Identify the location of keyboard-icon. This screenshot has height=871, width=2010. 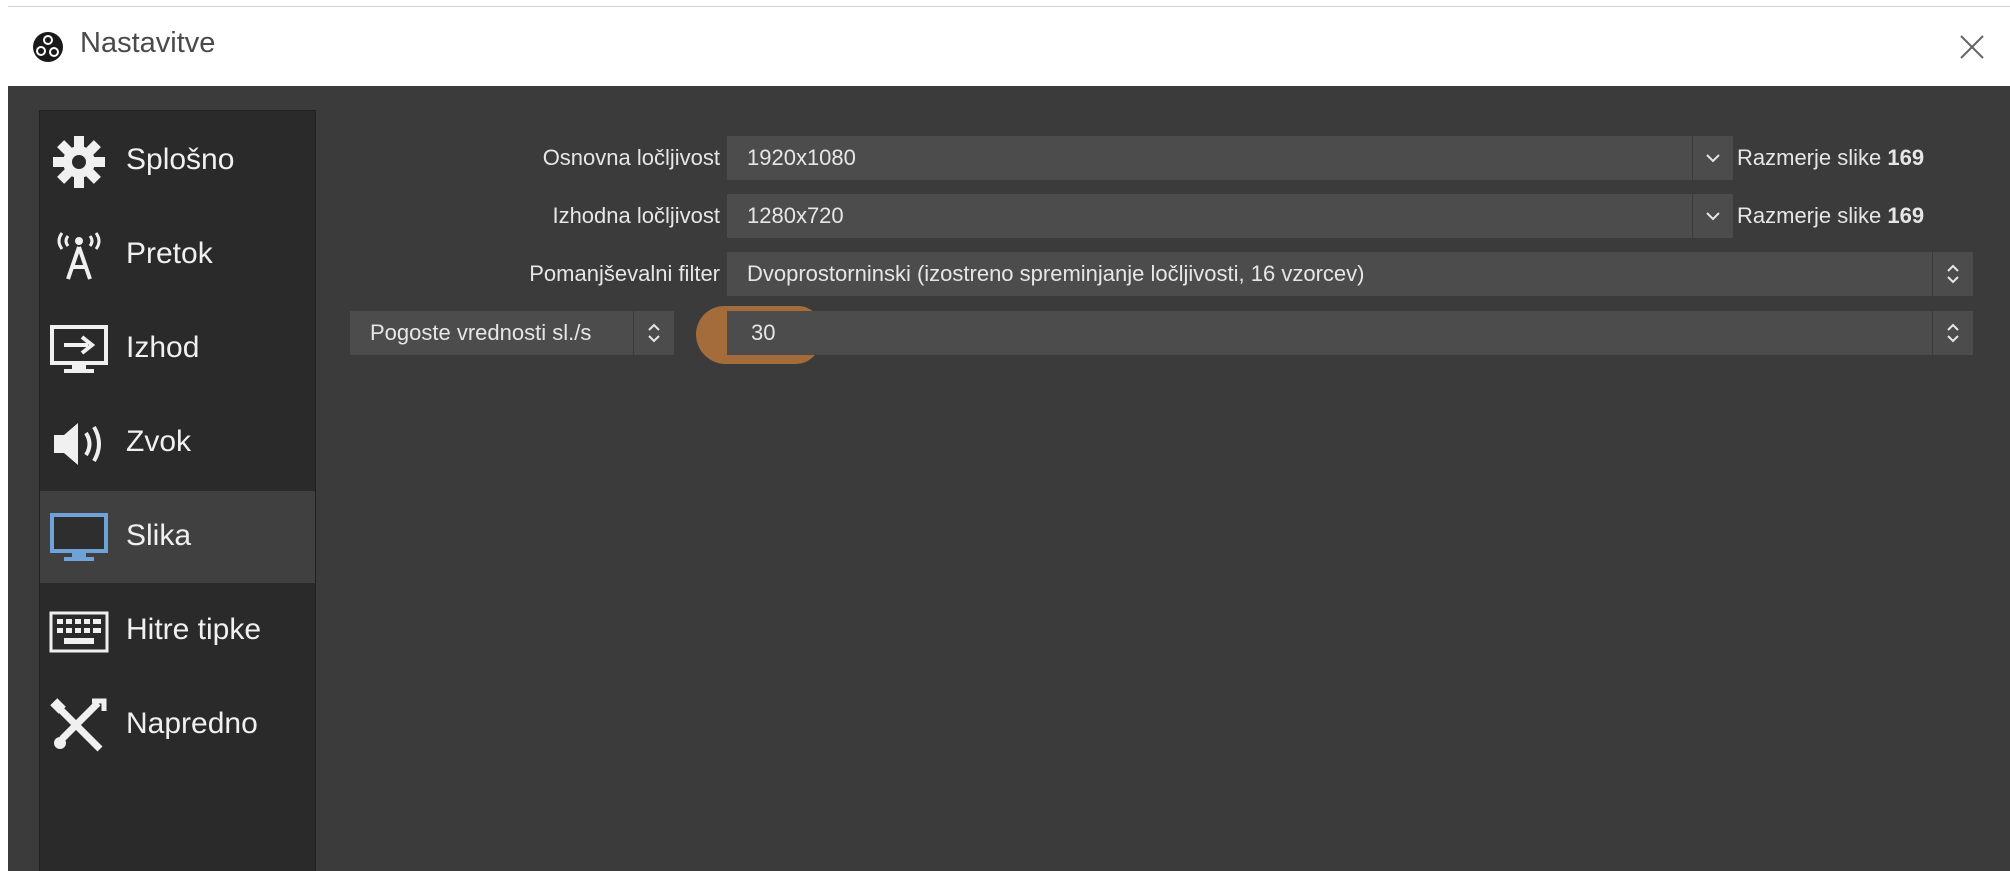
(79, 632).